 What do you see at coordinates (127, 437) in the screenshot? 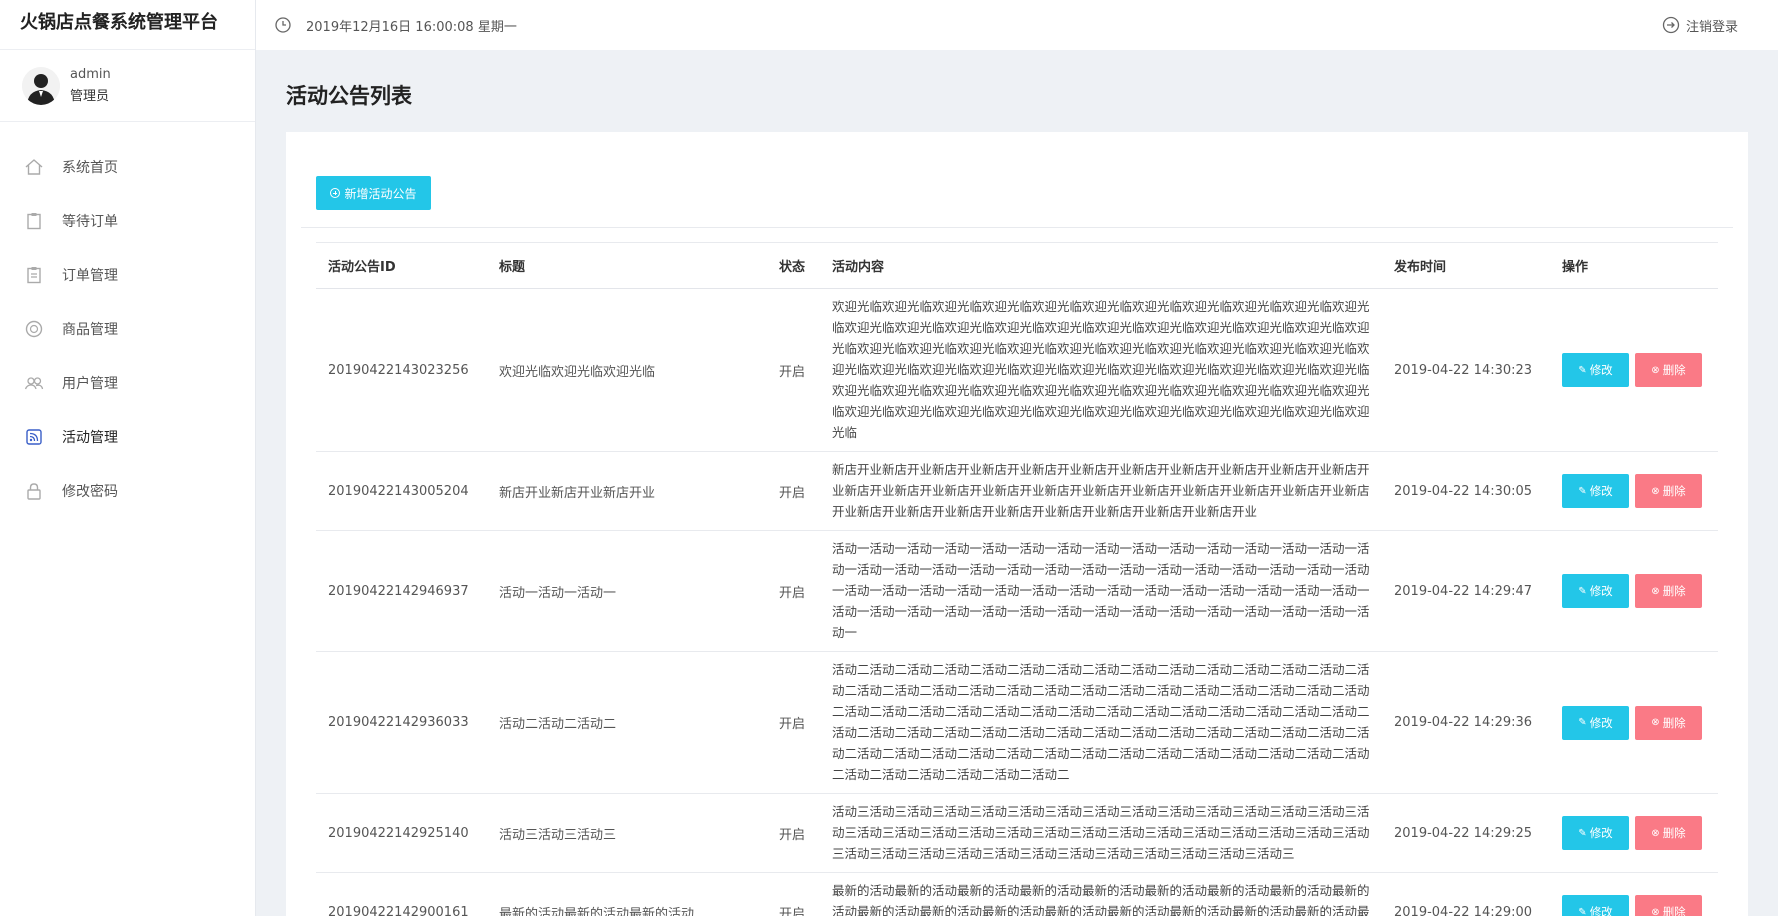
I see `sidebar-item-activity-management: 活动管理` at bounding box center [127, 437].